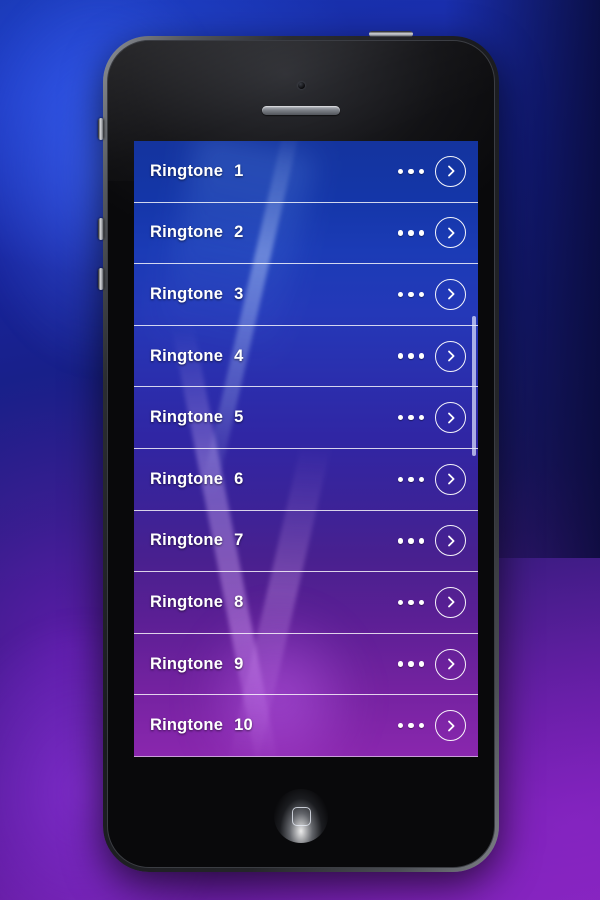 The image size is (600, 900). What do you see at coordinates (239, 601) in the screenshot?
I see `ringtone-number: 8` at bounding box center [239, 601].